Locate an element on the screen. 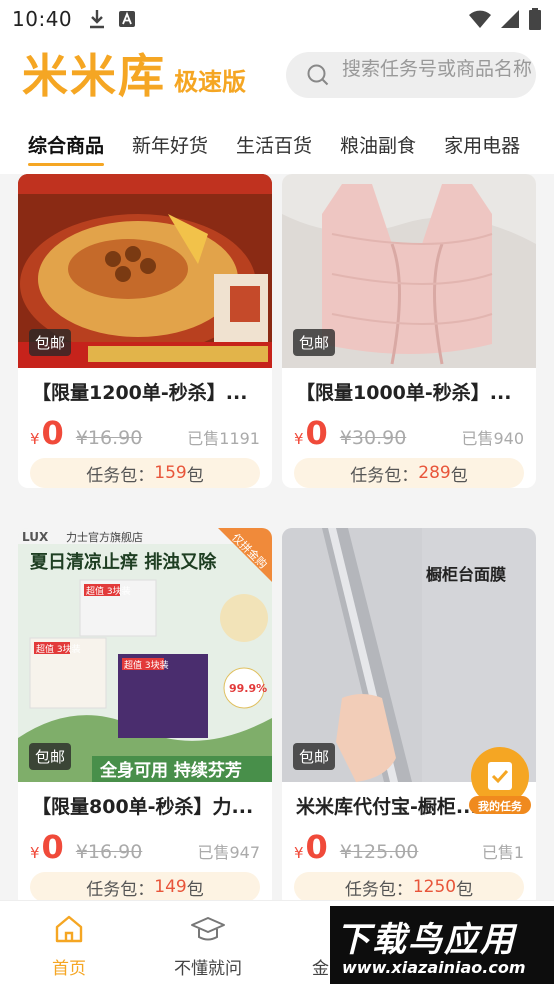  soap-brand-text: LUX is located at coordinates (35, 537).